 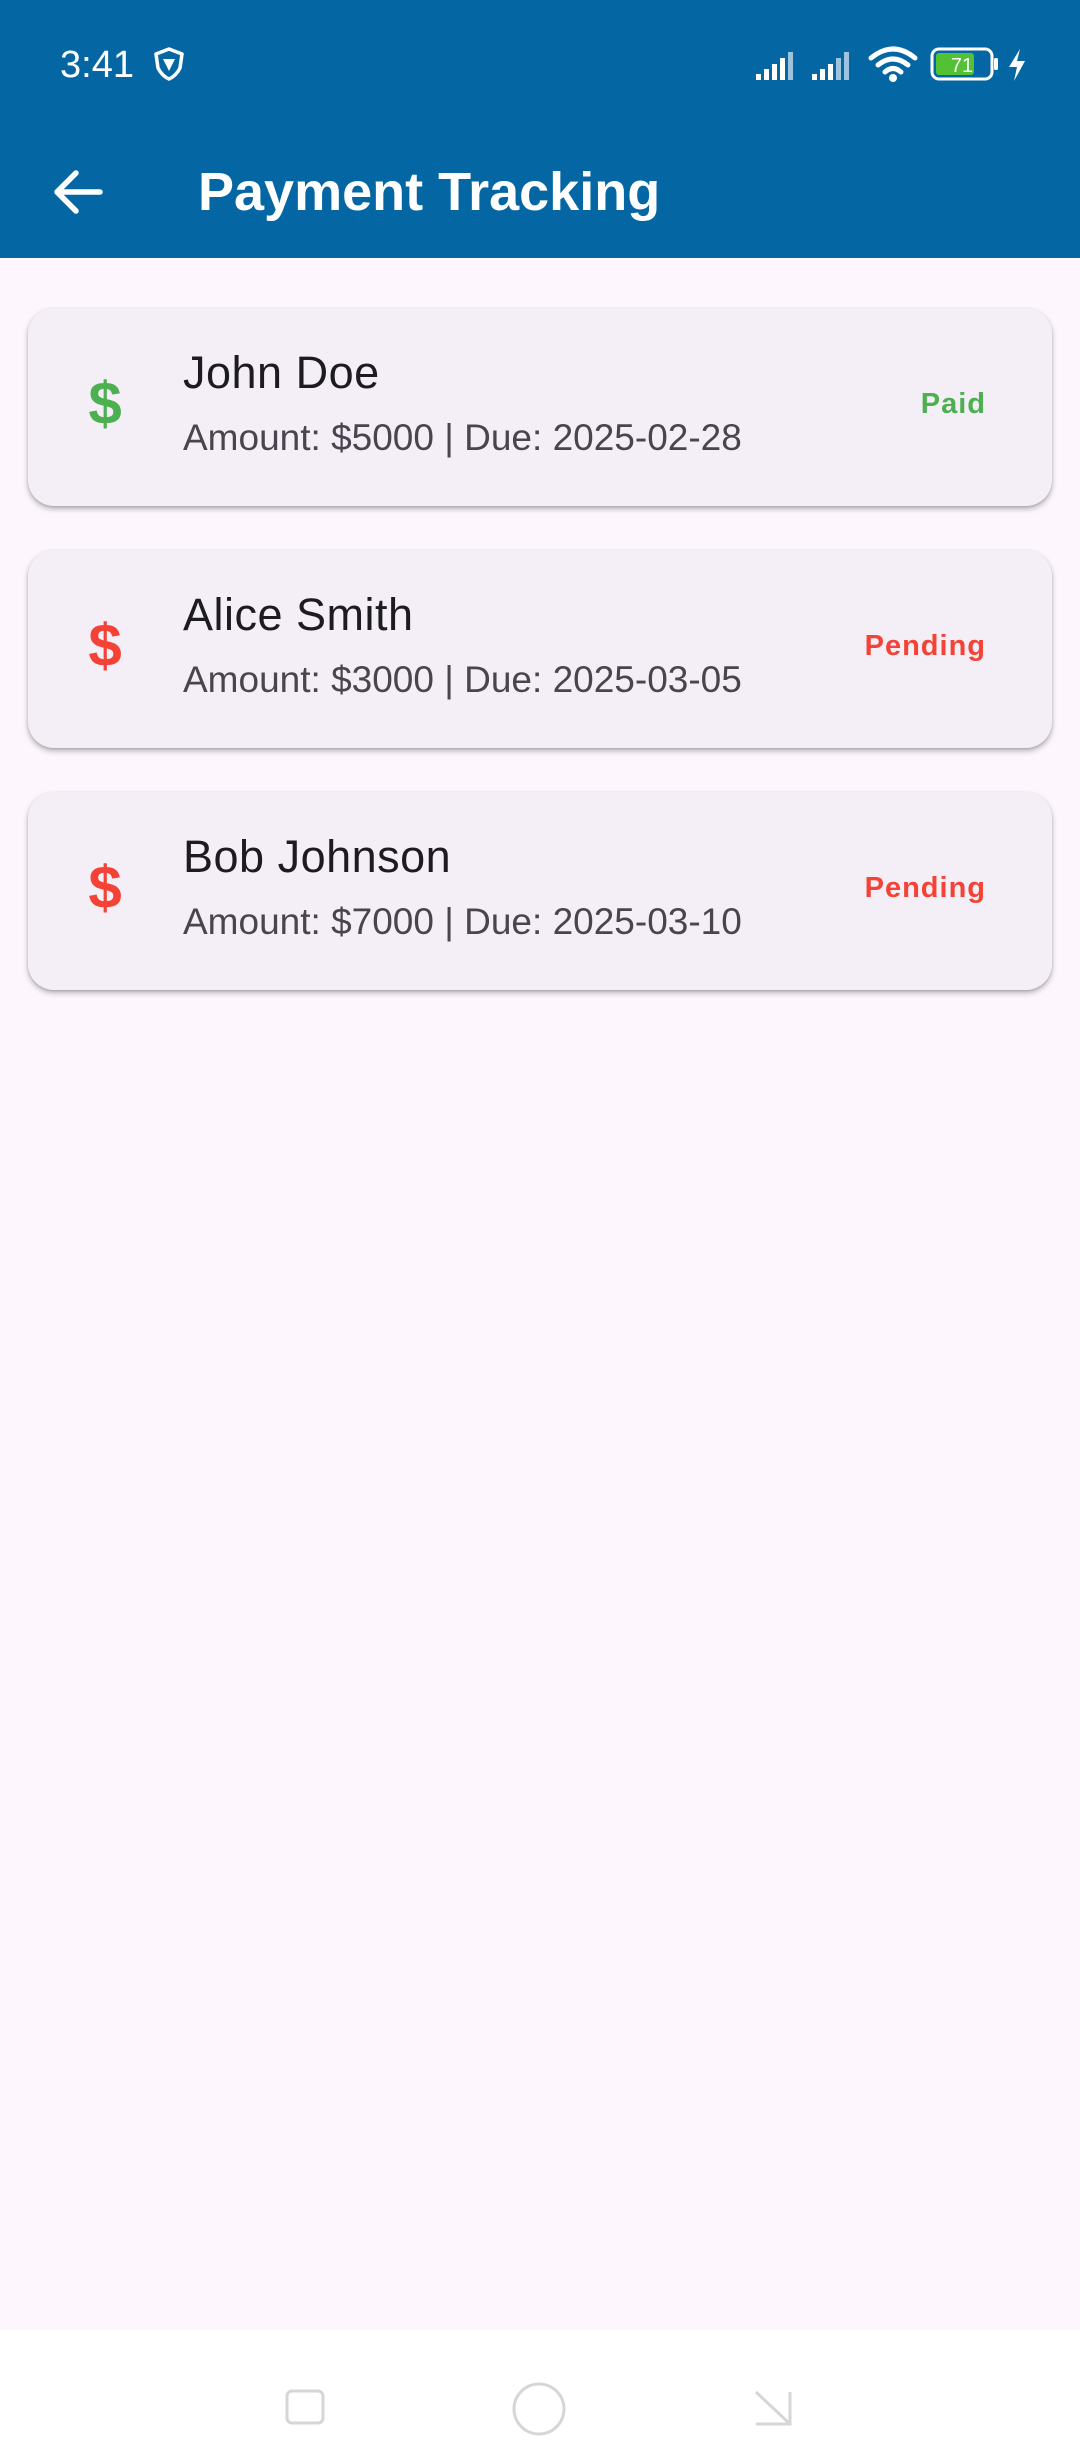 I want to click on charging-icon, so click(x=1017, y=65).